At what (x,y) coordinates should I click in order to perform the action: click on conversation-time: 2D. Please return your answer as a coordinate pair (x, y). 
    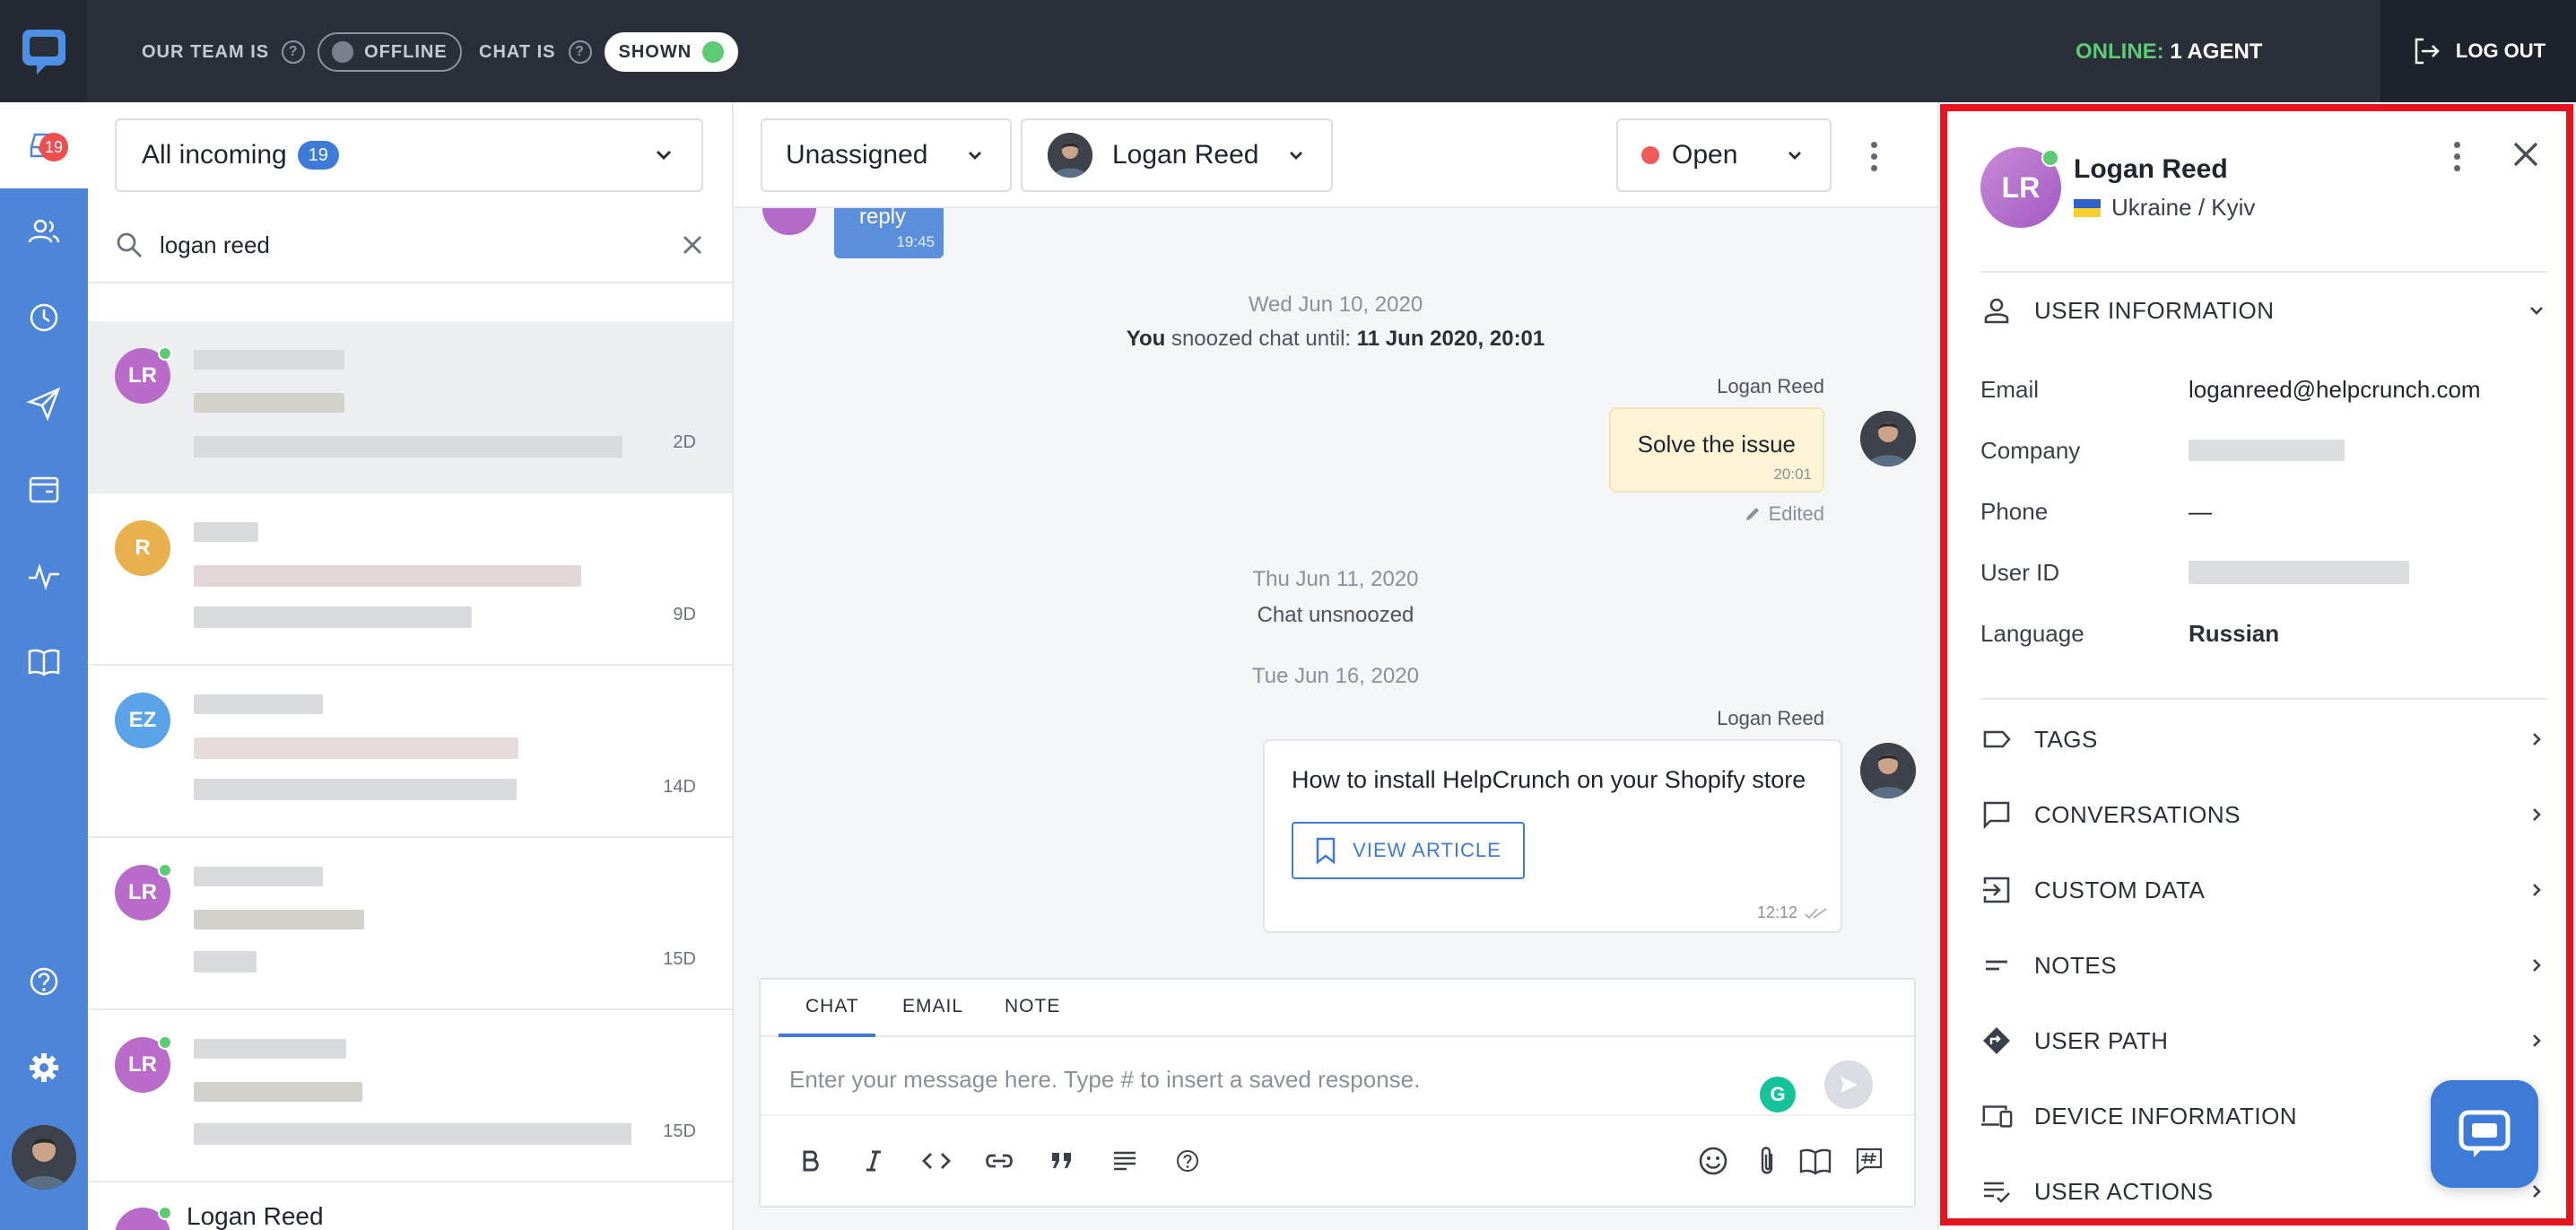
    Looking at the image, I should click on (684, 442).